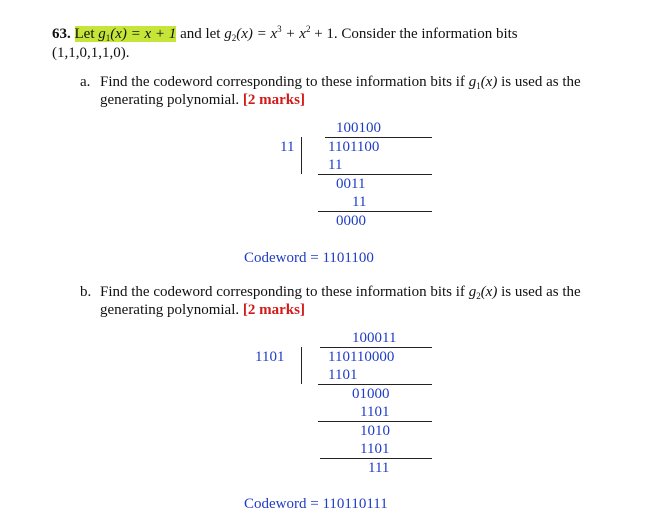 The height and width of the screenshot is (517, 658). Describe the element at coordinates (358, 128) in the screenshot. I see `part-a-quotient: 100100` at that location.